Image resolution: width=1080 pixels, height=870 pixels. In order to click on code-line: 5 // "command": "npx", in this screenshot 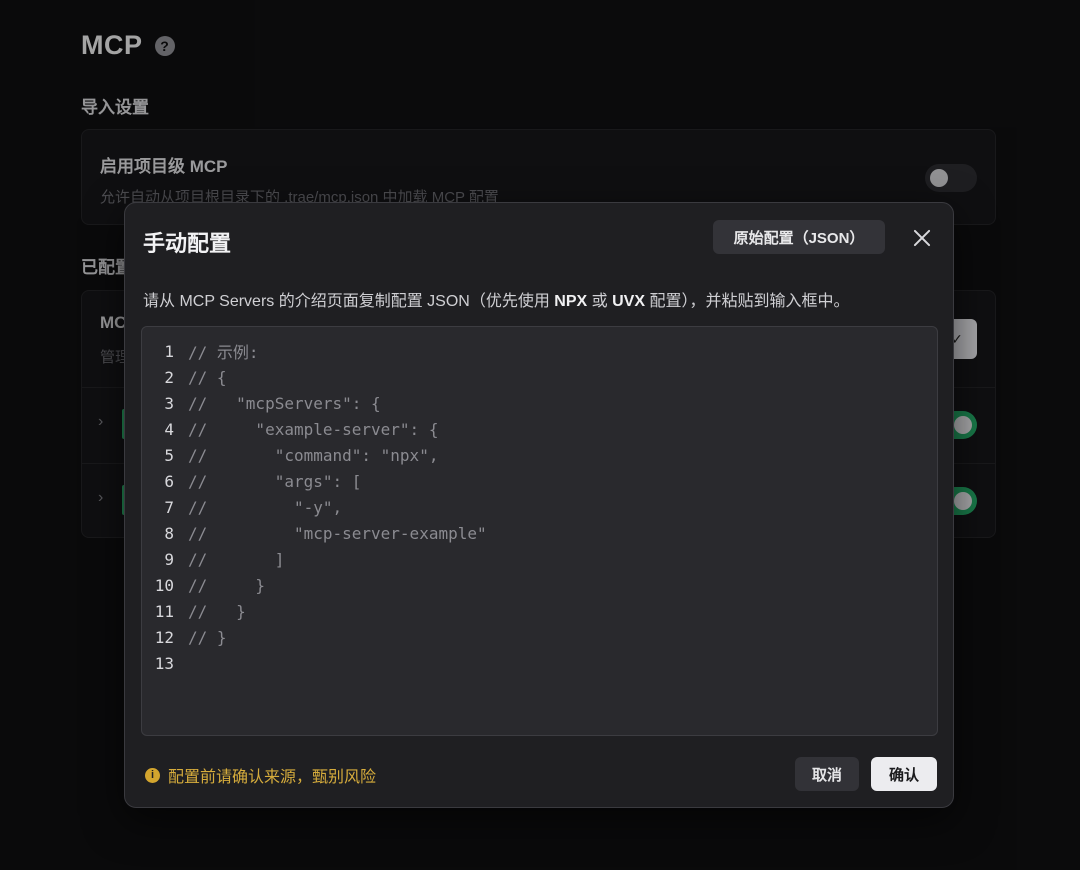, I will do `click(290, 455)`.